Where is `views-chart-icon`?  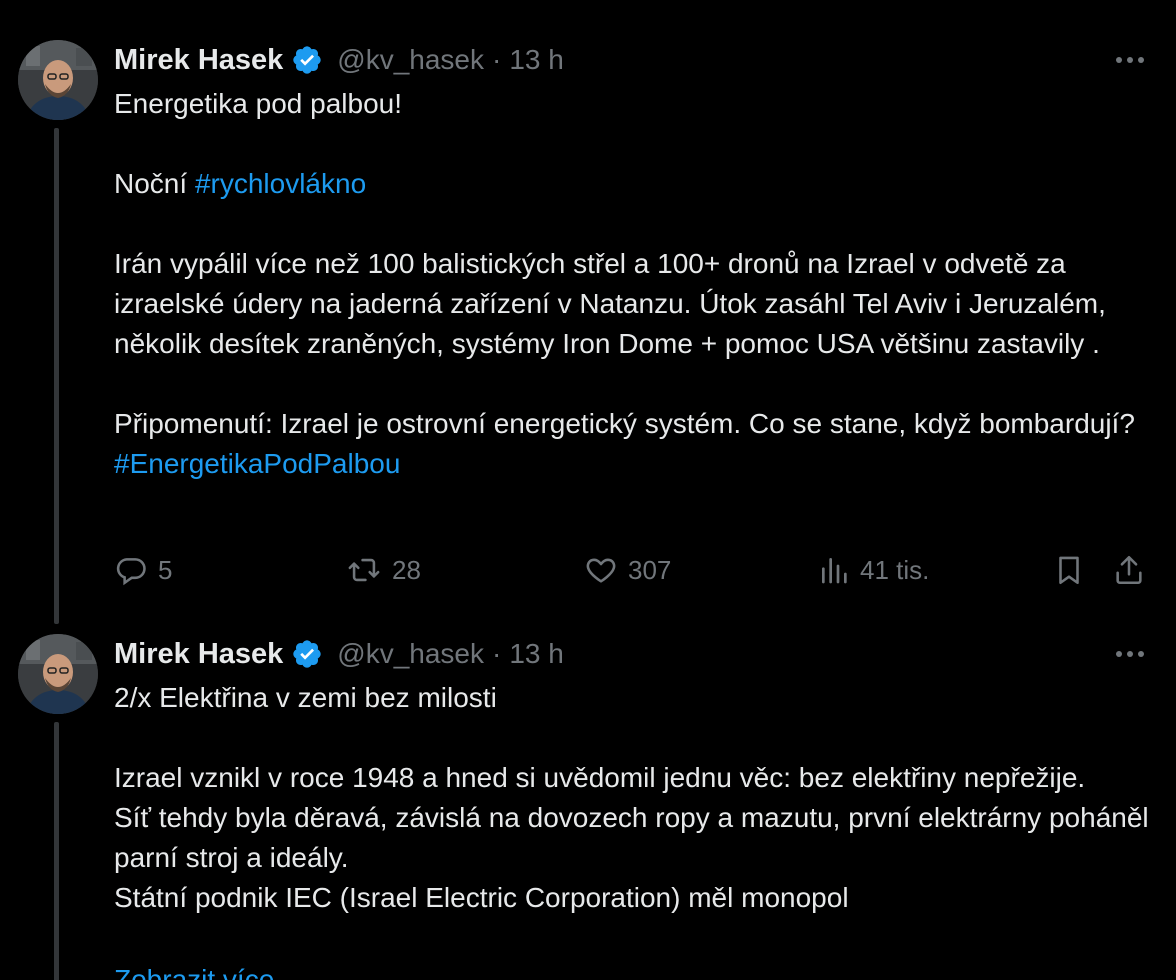 views-chart-icon is located at coordinates (834, 570).